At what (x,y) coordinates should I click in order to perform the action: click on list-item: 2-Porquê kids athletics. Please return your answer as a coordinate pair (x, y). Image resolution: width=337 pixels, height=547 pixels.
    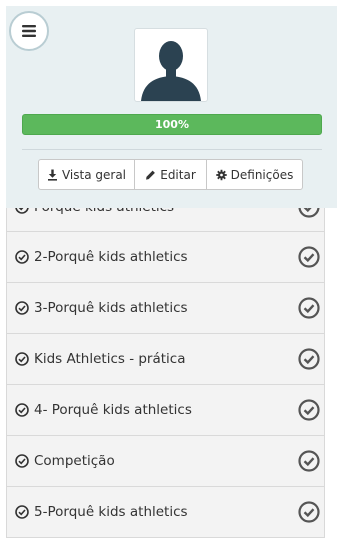
    Looking at the image, I should click on (165, 257).